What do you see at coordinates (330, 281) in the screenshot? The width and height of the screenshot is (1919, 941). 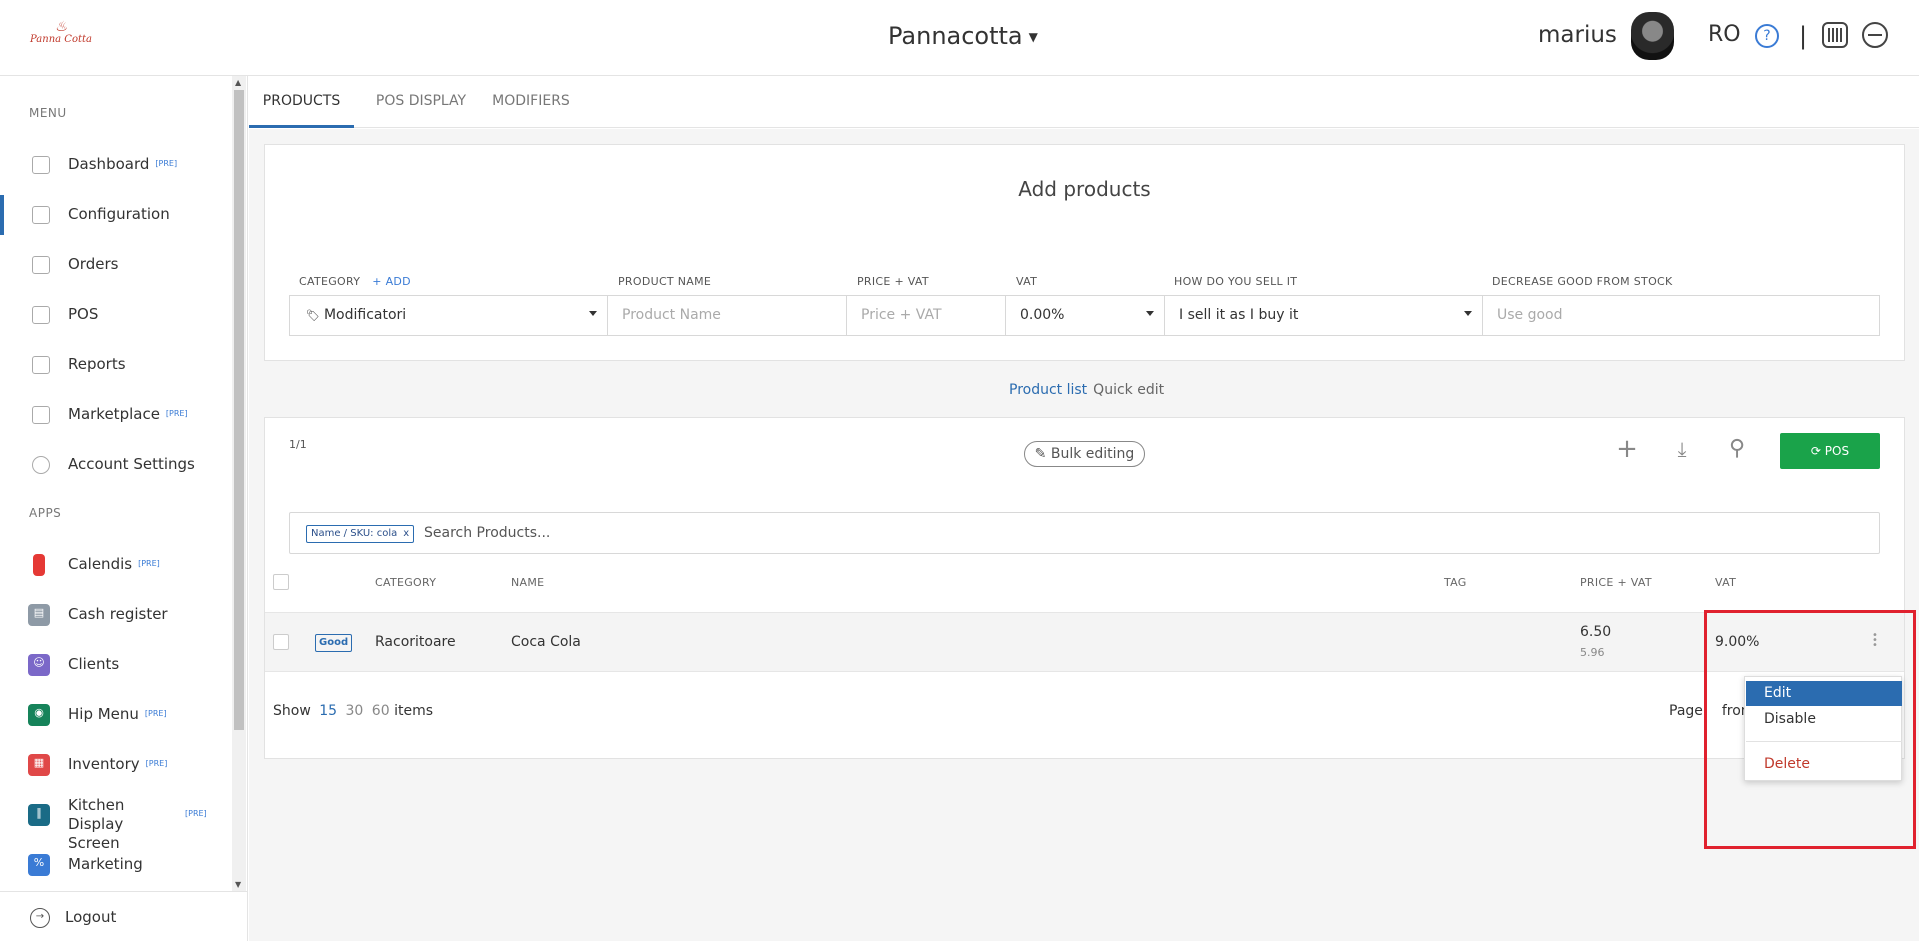 I see `category-label-text: CATEGORY` at bounding box center [330, 281].